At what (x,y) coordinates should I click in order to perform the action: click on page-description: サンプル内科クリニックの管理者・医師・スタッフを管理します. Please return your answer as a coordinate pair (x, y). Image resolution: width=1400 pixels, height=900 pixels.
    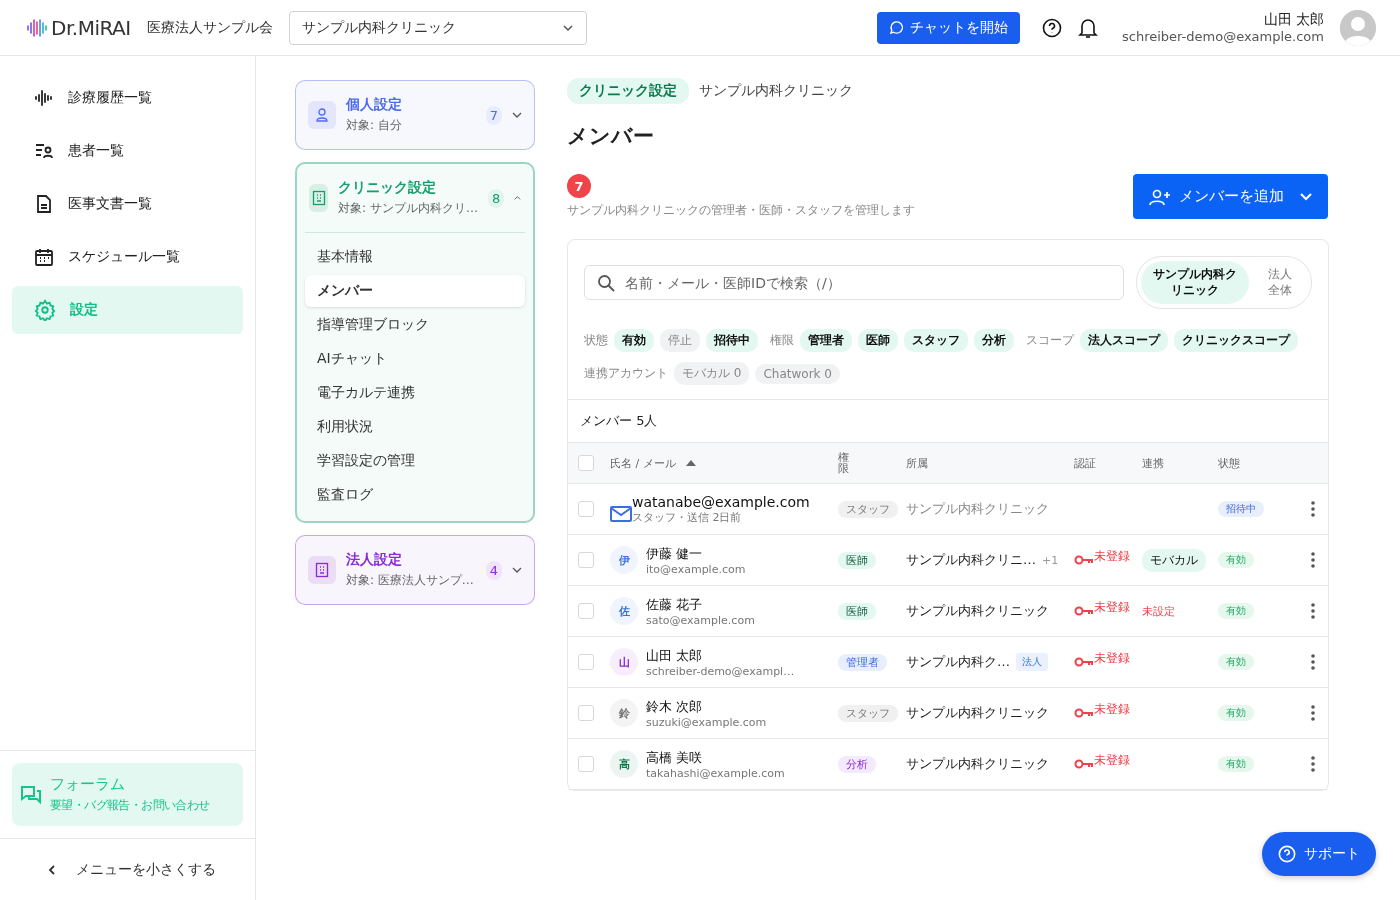
    Looking at the image, I should click on (741, 210).